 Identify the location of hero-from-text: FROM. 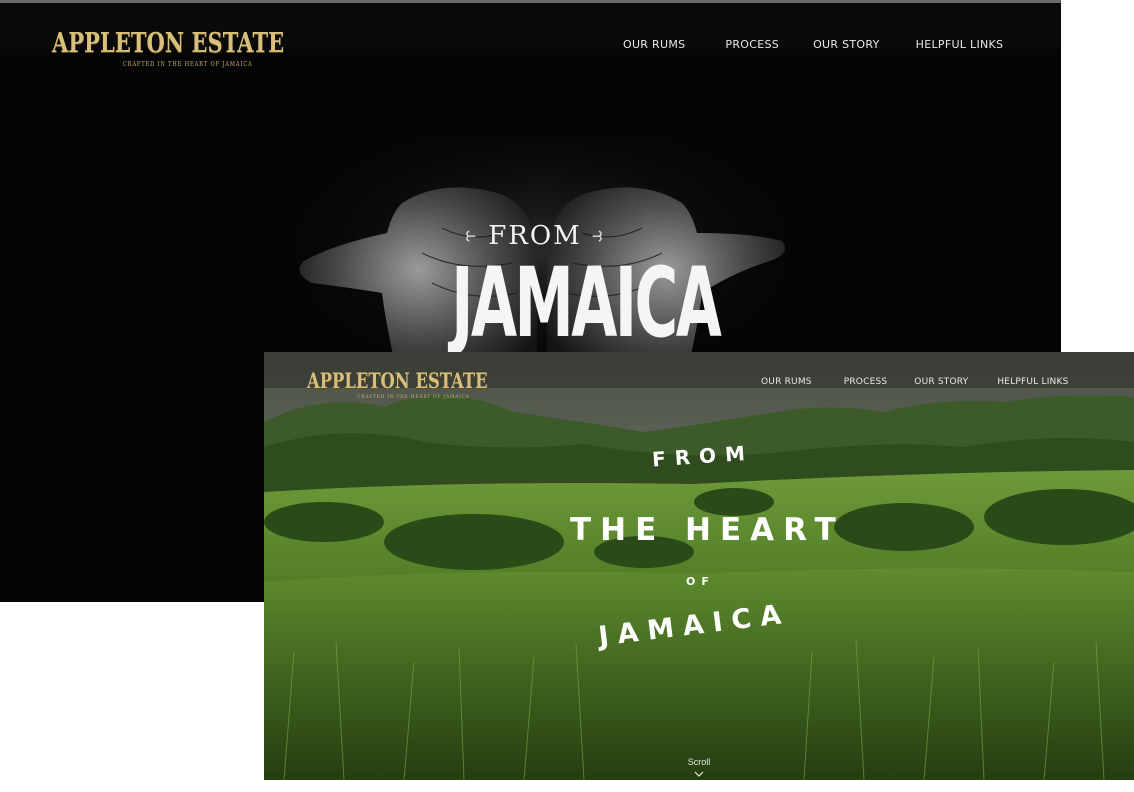
(703, 456).